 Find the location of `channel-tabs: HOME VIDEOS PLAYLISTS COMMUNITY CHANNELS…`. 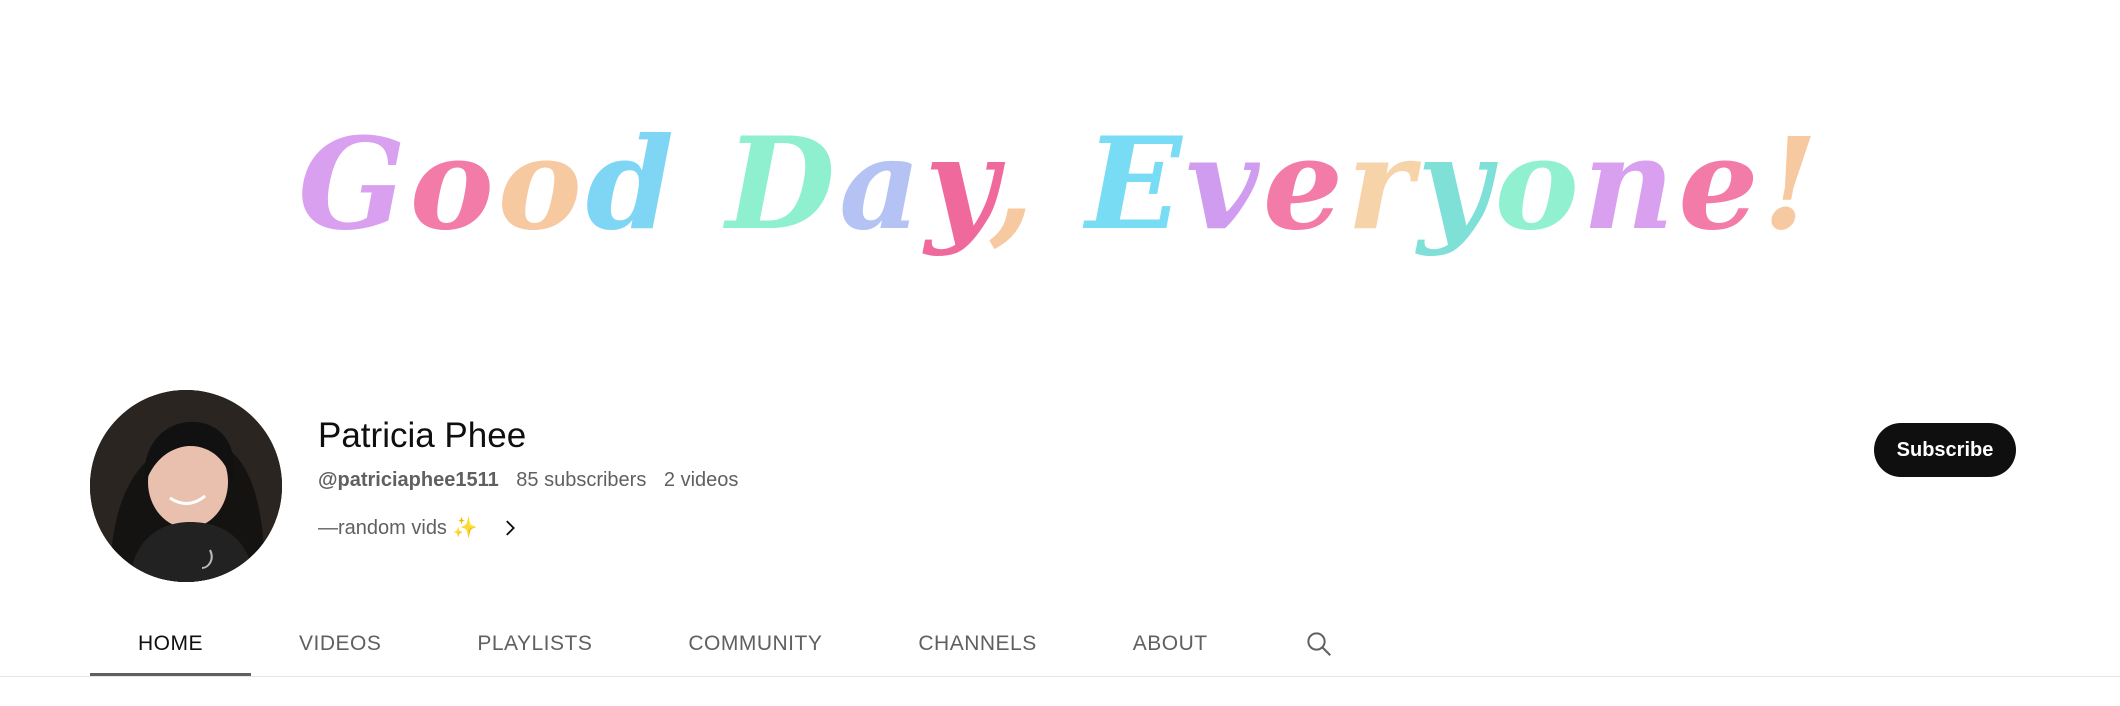

channel-tabs: HOME VIDEOS PLAYLISTS COMMUNITY CHANNELS… is located at coordinates (726, 644).